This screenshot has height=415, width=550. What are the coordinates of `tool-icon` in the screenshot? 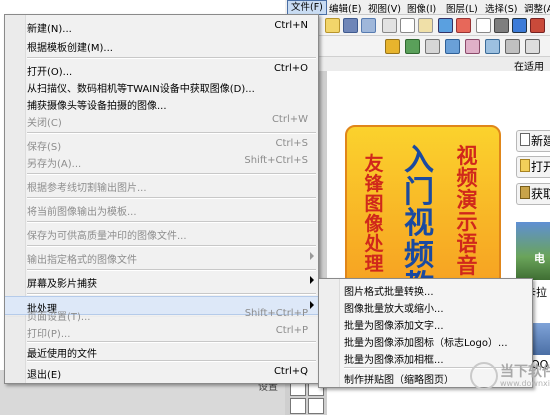 It's located at (537, 25).